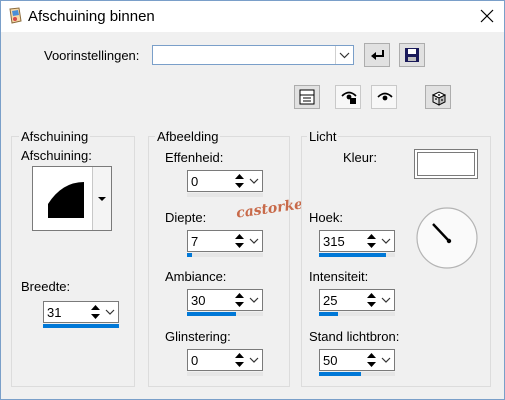 The width and height of the screenshot is (505, 400). What do you see at coordinates (188, 136) in the screenshot?
I see `image-group-title: Afbeelding` at bounding box center [188, 136].